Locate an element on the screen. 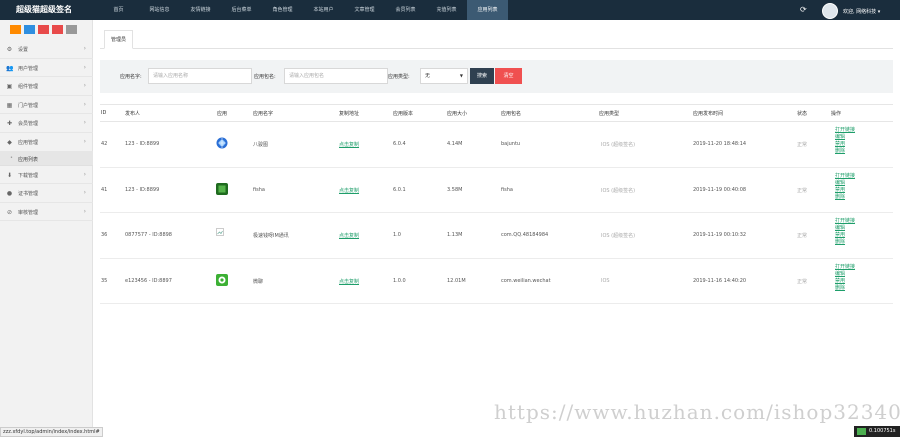  cell-publisher: e123456 - ID:8897 is located at coordinates (148, 280).